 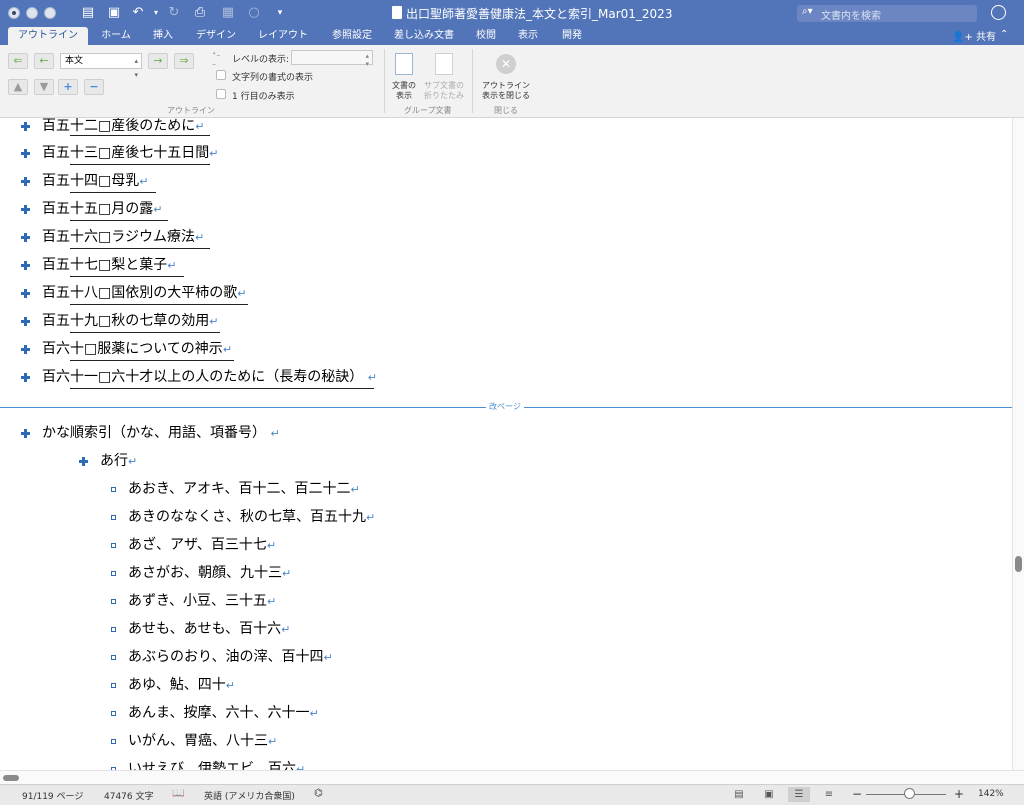 I want to click on close-outline-icon: ✕, so click(x=506, y=64).